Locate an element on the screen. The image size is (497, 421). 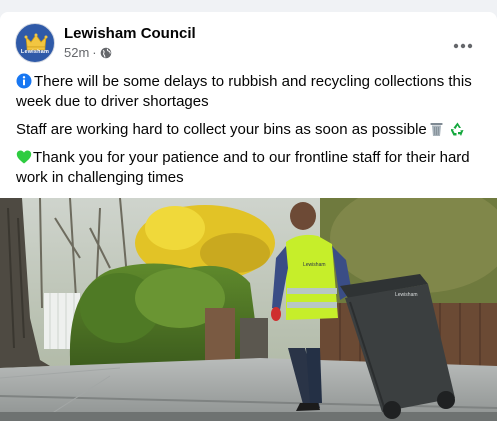
post-header: Lewisham Lewisham Council 52m · is located at coordinates (248, 41).